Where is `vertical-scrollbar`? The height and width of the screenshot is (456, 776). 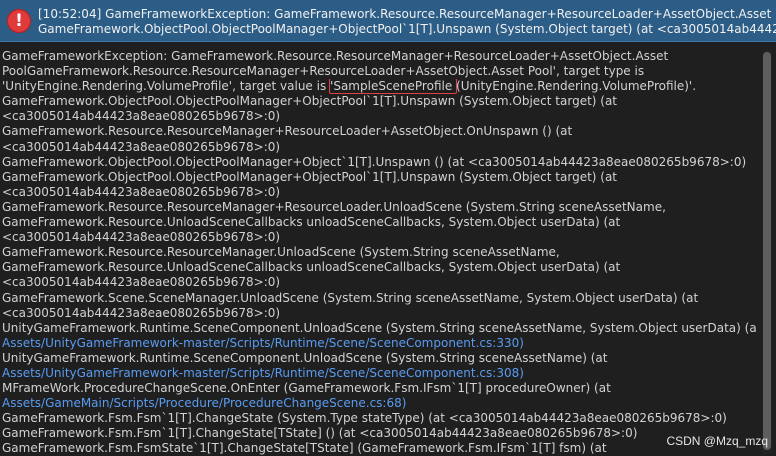 vertical-scrollbar is located at coordinates (767, 252).